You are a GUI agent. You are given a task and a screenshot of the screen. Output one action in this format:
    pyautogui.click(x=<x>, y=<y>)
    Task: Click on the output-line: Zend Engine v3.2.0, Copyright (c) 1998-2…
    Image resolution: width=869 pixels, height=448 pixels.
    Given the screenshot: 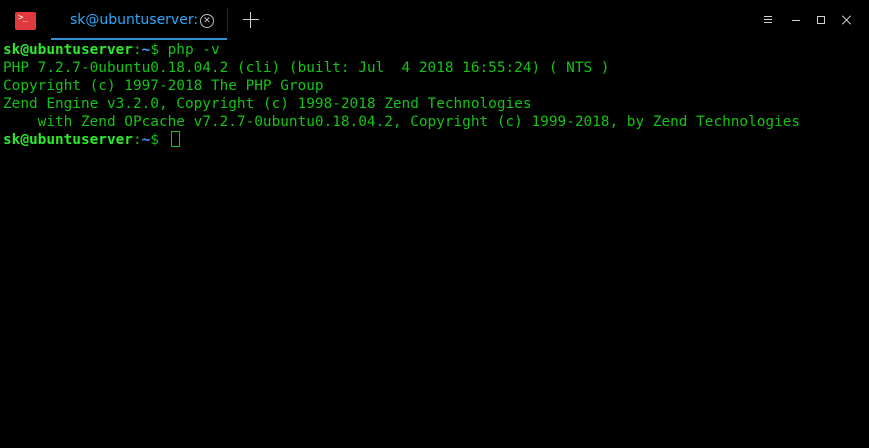 What is the action you would take?
    pyautogui.click(x=267, y=104)
    